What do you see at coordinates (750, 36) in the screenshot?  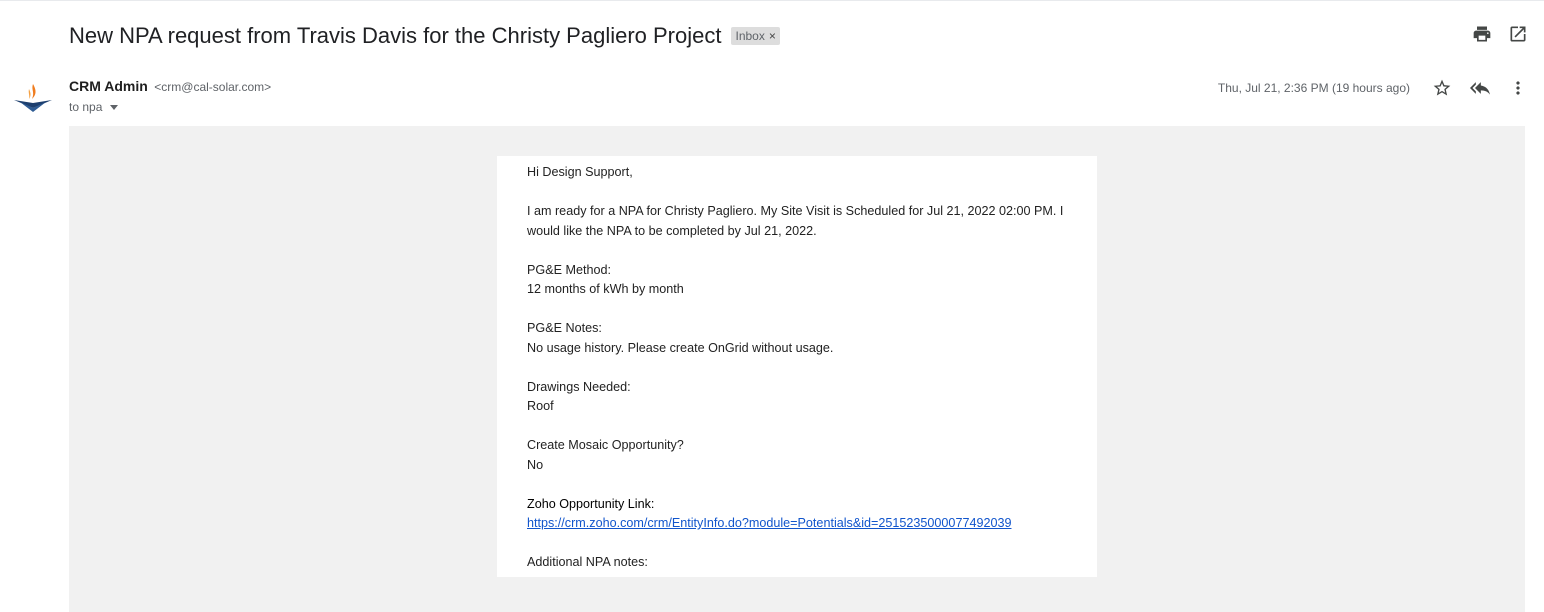 I see `inbox-label-text: Inbox` at bounding box center [750, 36].